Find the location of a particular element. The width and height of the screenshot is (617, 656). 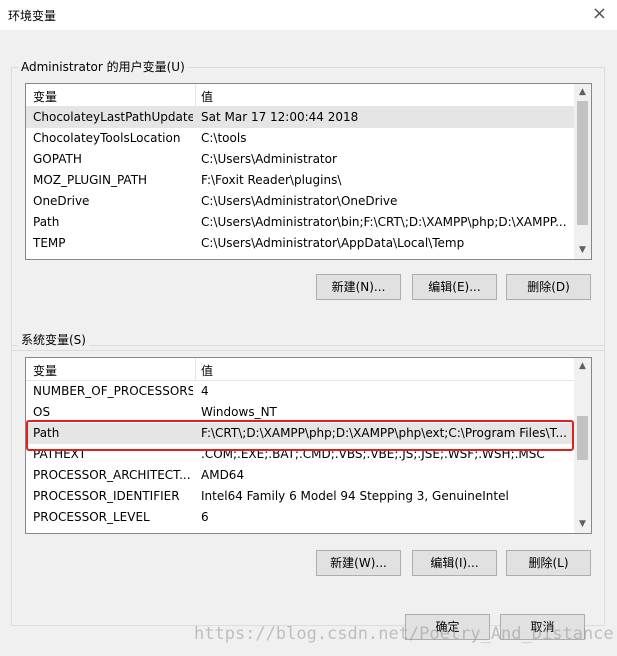

variable-value: C:\tools is located at coordinates (224, 138).